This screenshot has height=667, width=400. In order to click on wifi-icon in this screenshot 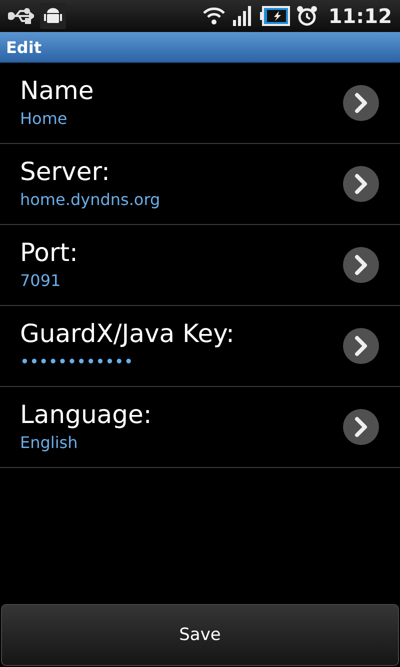, I will do `click(214, 16)`.